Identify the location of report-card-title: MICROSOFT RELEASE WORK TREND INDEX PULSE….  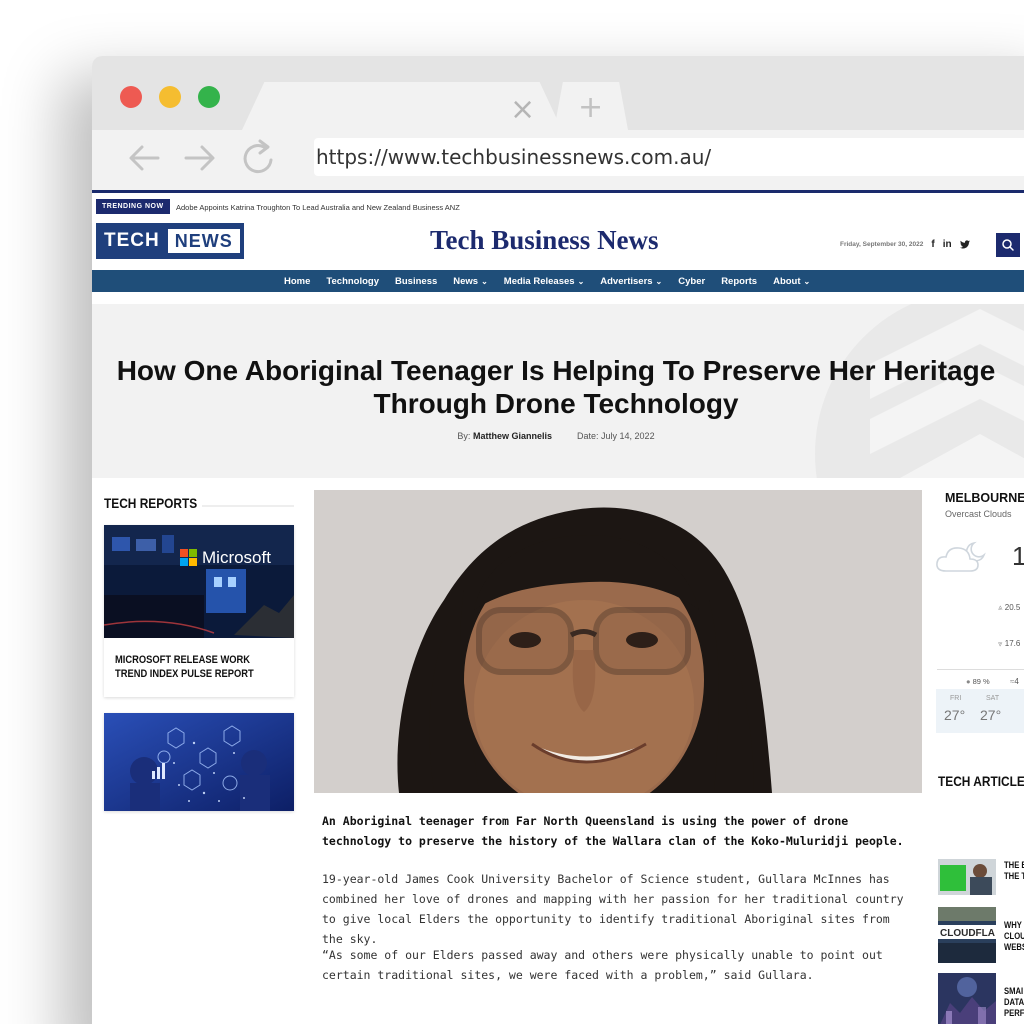
(187, 667).